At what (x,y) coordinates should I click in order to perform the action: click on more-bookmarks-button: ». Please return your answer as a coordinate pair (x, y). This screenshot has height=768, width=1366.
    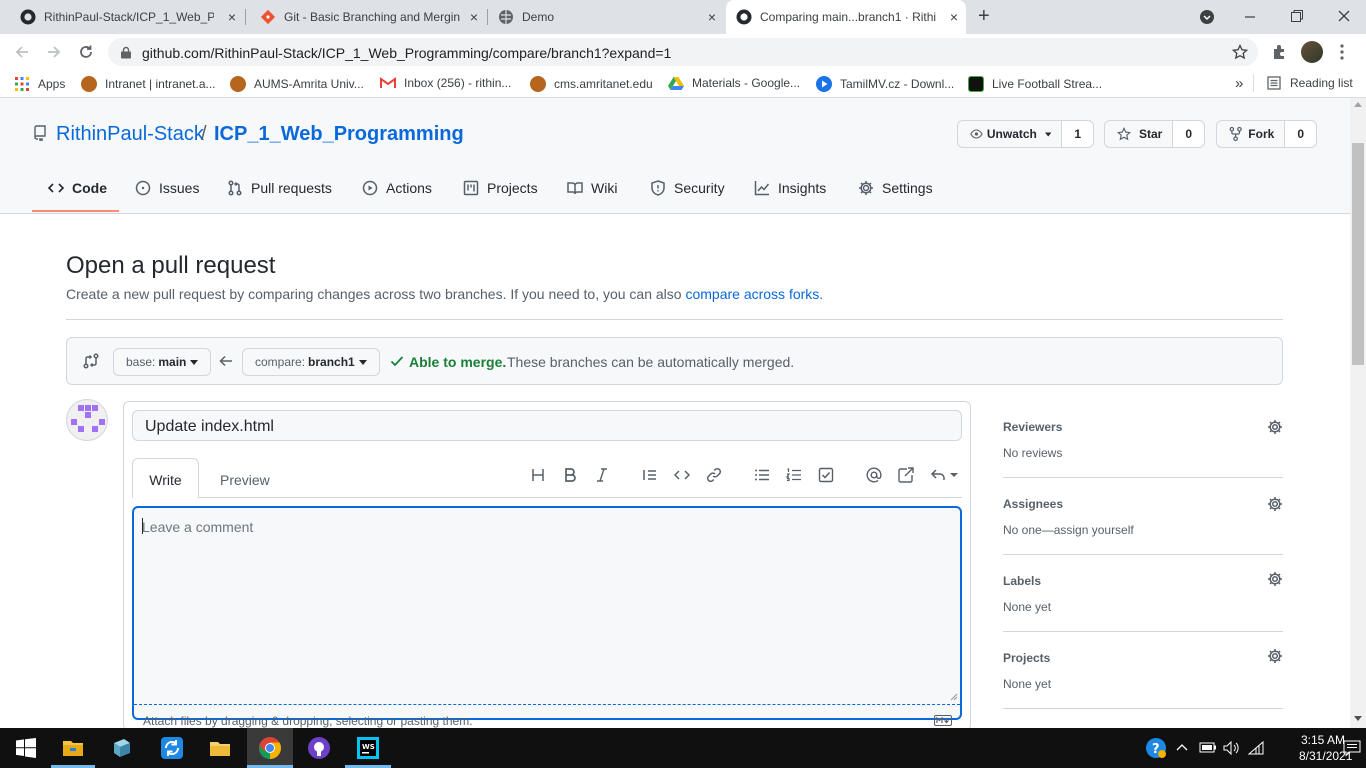
    Looking at the image, I should click on (1239, 83).